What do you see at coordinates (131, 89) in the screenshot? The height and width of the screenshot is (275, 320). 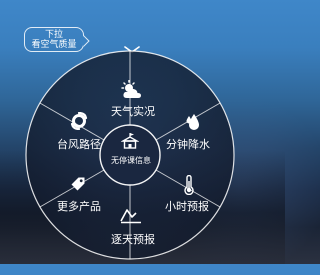 I see `partly-cloudy-icon` at bounding box center [131, 89].